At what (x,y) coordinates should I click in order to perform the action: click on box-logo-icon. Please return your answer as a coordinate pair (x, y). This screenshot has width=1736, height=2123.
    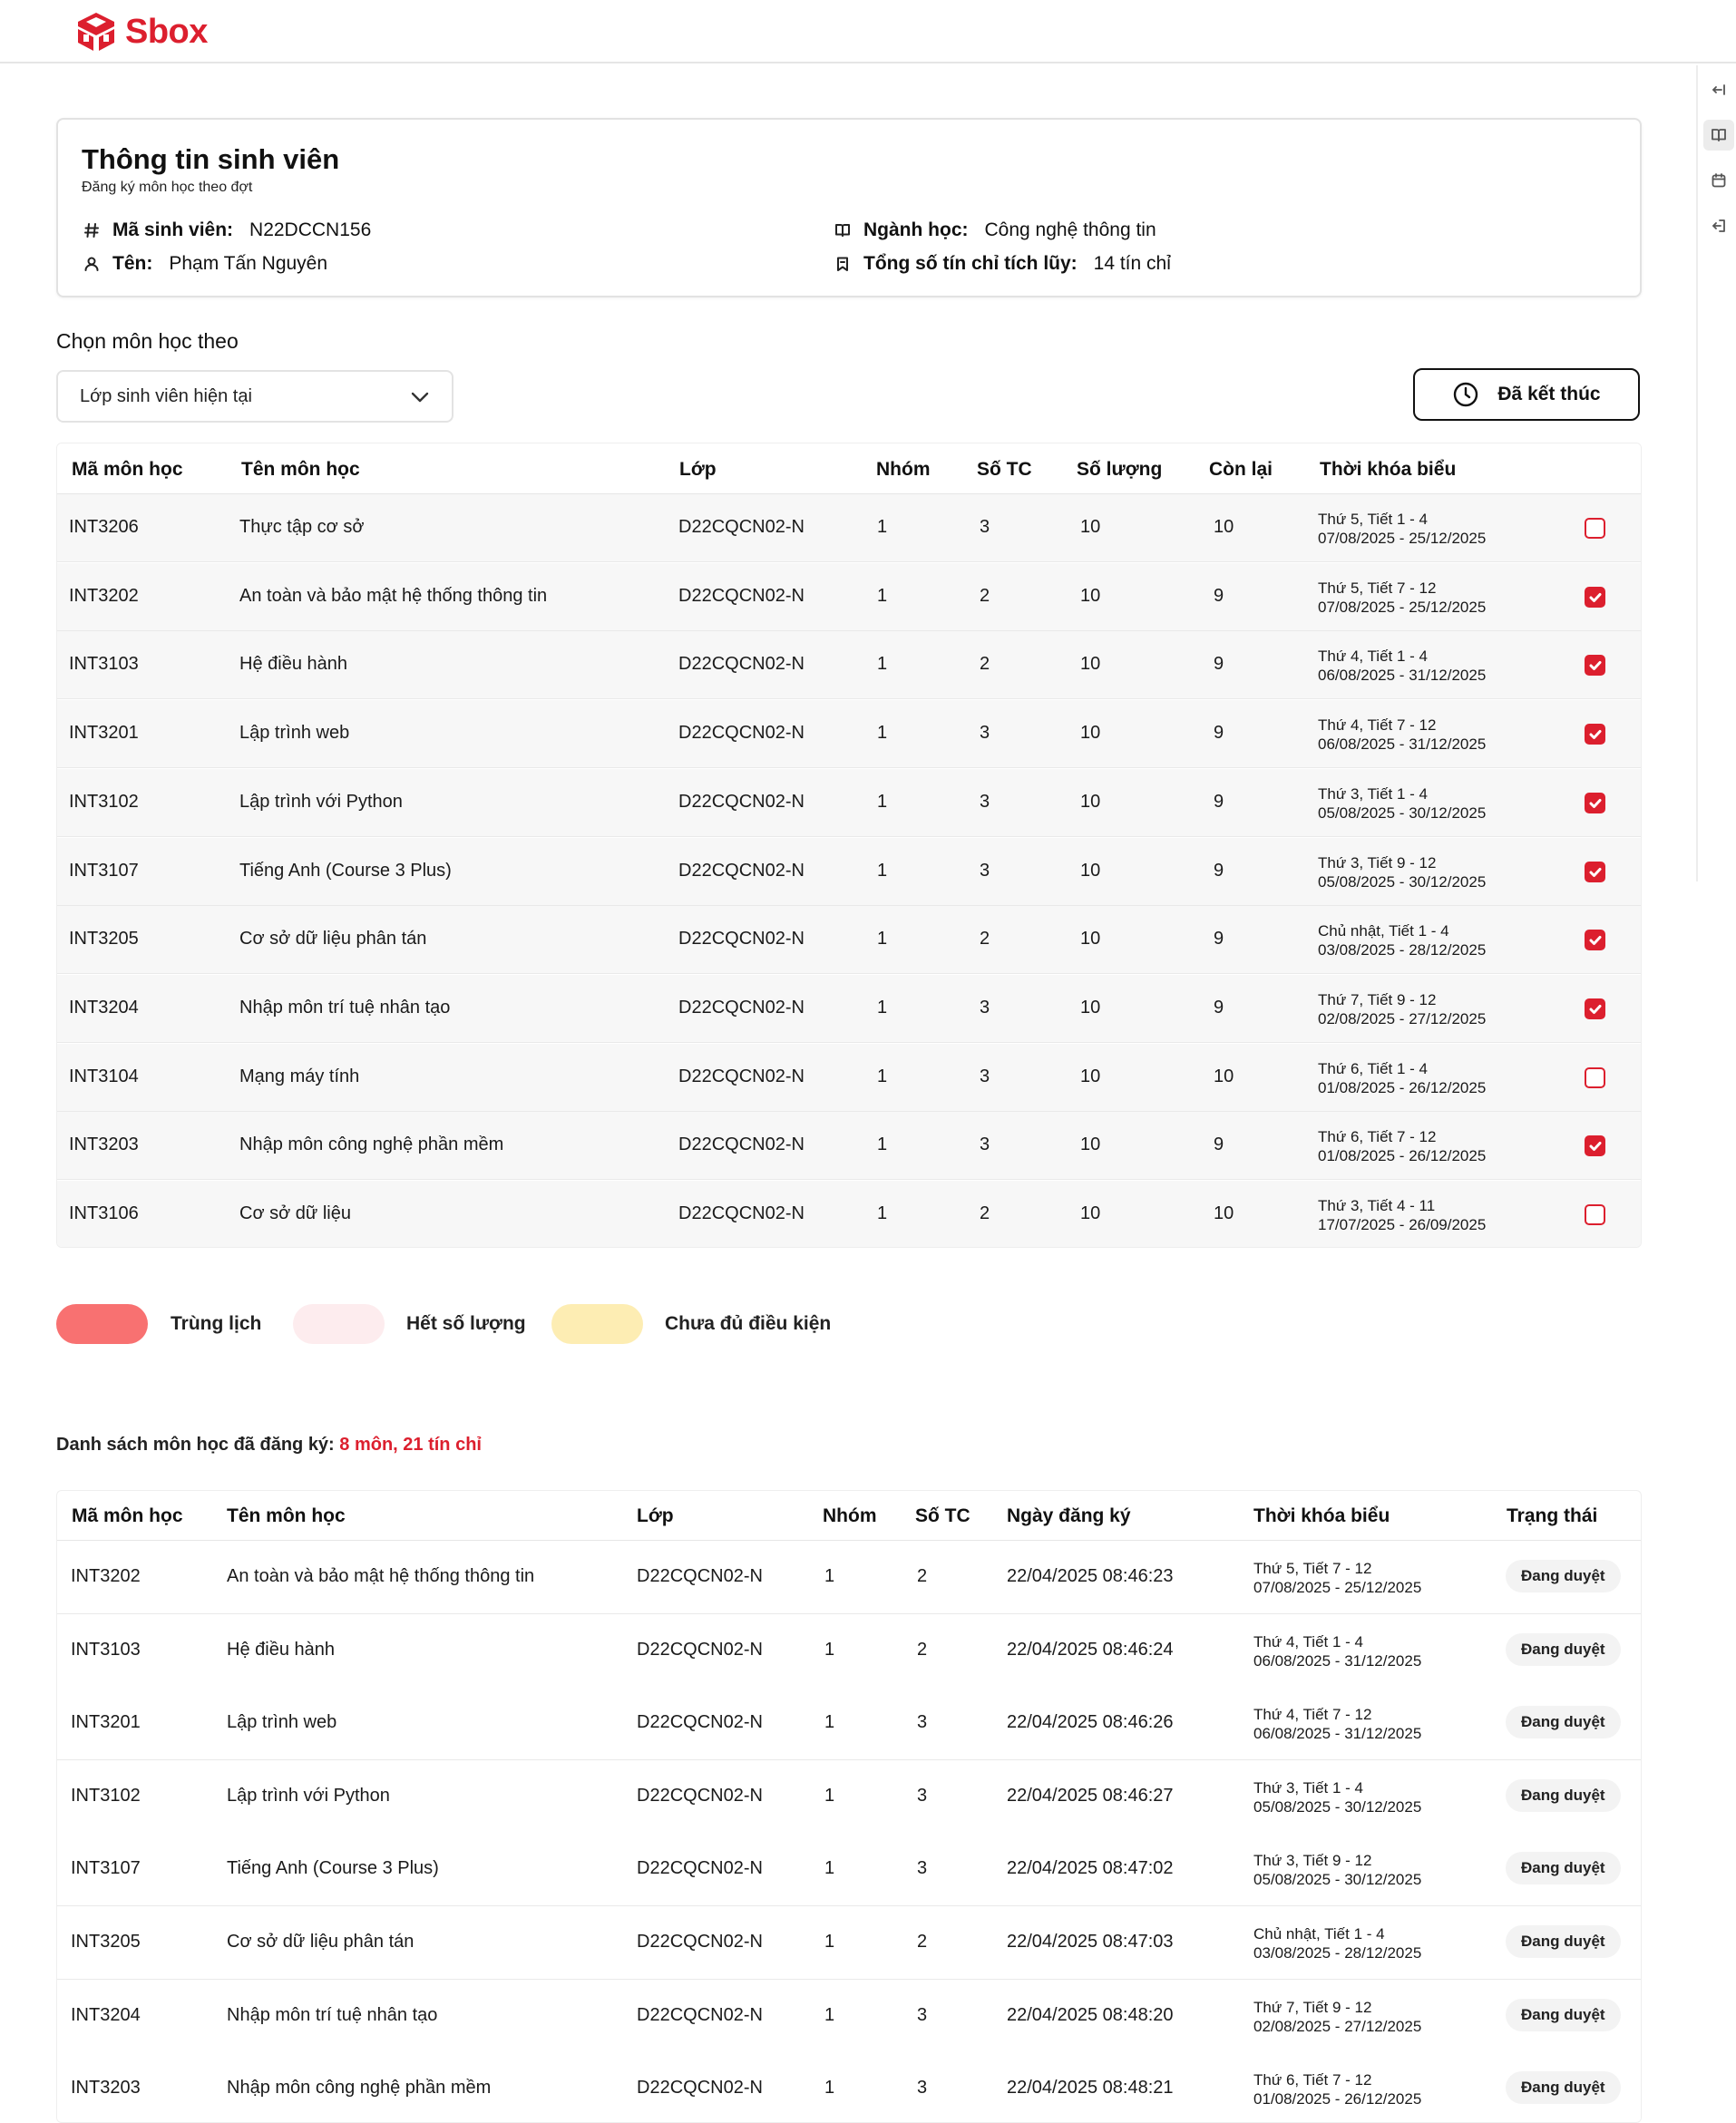
    Looking at the image, I should click on (96, 32).